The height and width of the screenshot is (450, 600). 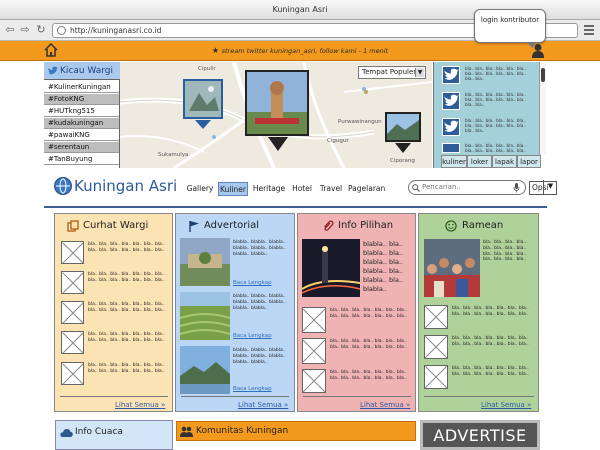 What do you see at coordinates (269, 189) in the screenshot?
I see `nav-heritage: Heritage` at bounding box center [269, 189].